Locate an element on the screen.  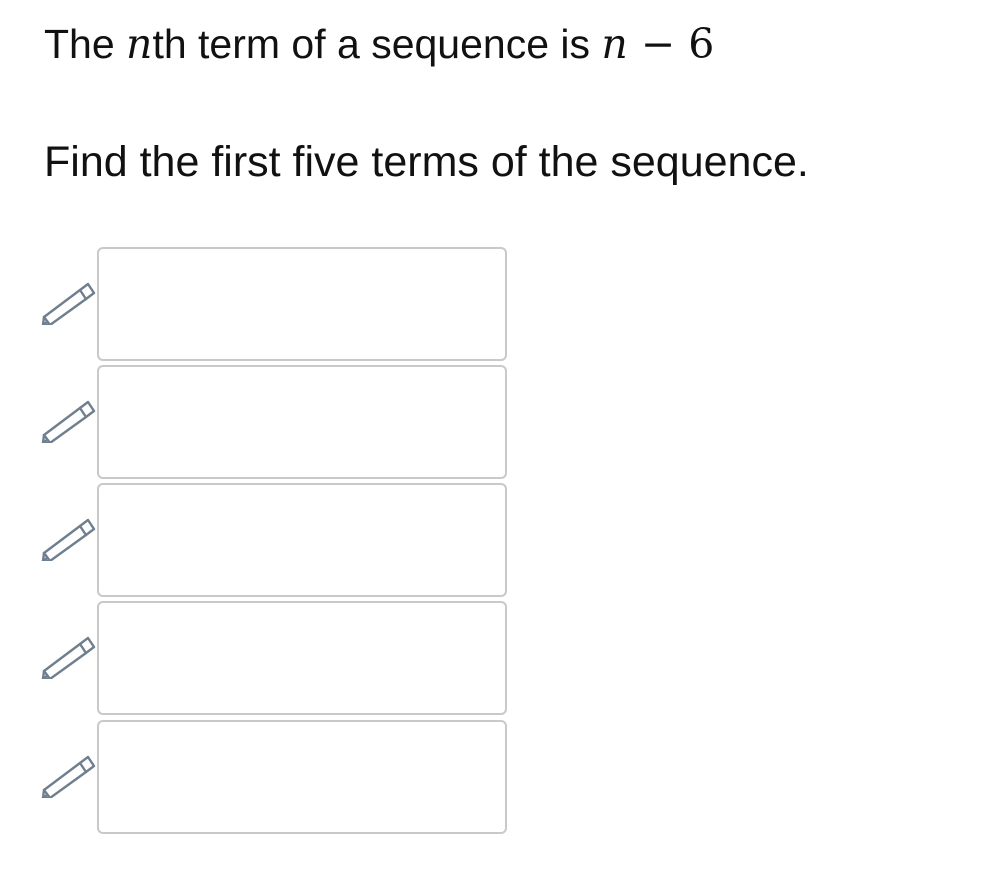
expression-variable: n is located at coordinates (614, 44).